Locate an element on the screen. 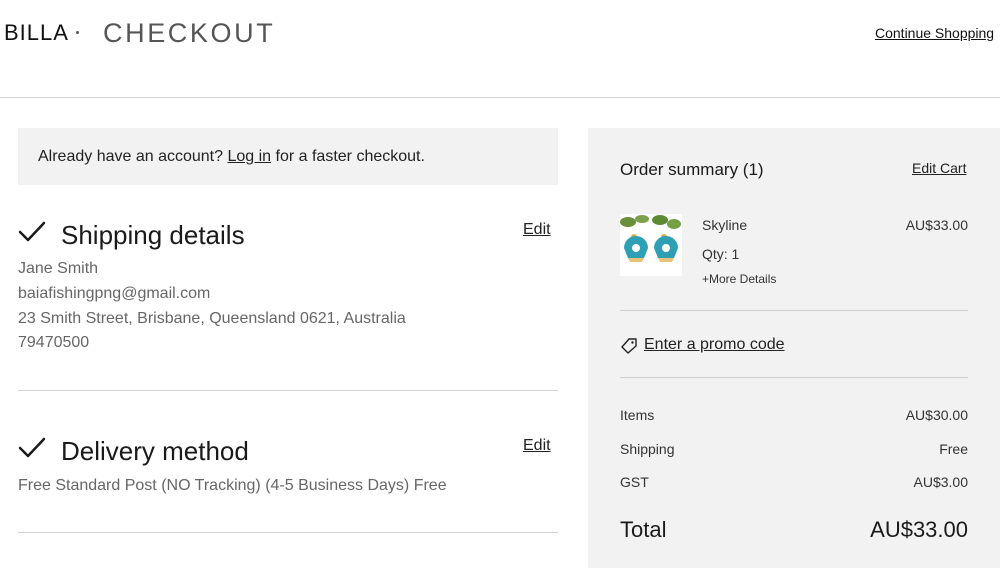 Image resolution: width=1000 pixels, height=568 pixels. shipping-value: Free is located at coordinates (953, 449).